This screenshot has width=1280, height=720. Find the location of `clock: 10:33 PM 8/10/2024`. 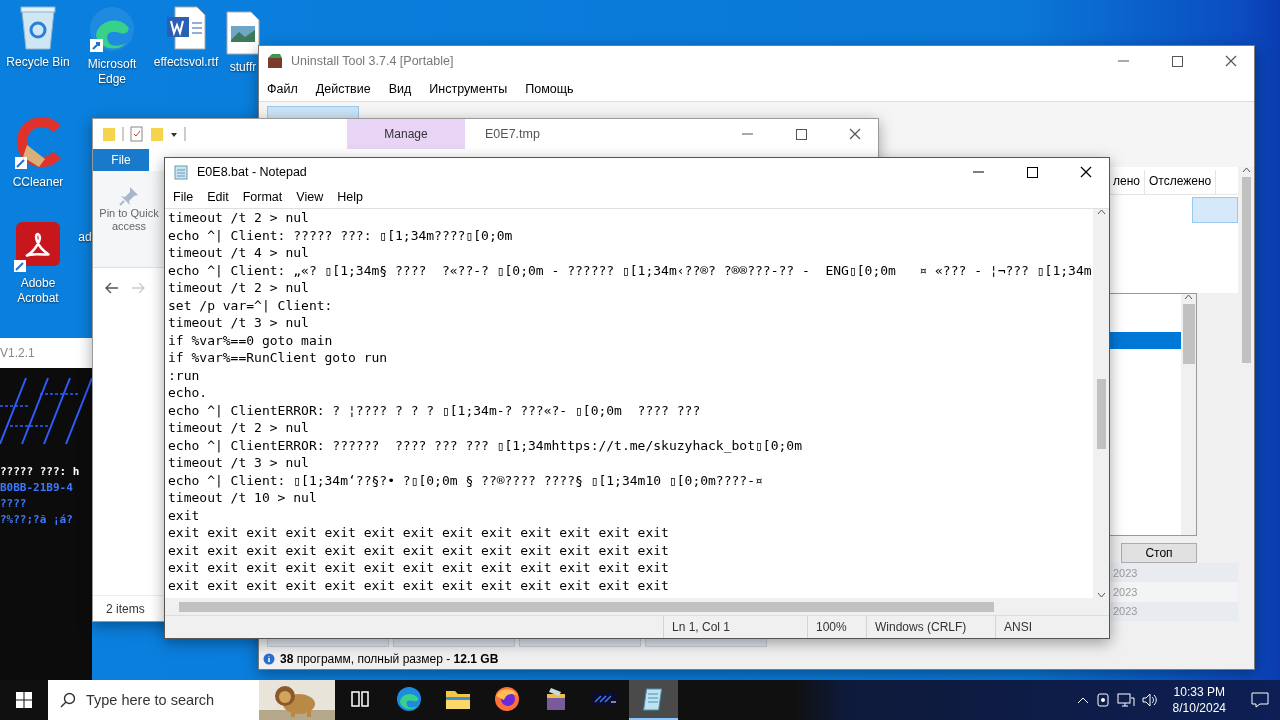

clock: 10:33 PM 8/10/2024 is located at coordinates (1199, 700).